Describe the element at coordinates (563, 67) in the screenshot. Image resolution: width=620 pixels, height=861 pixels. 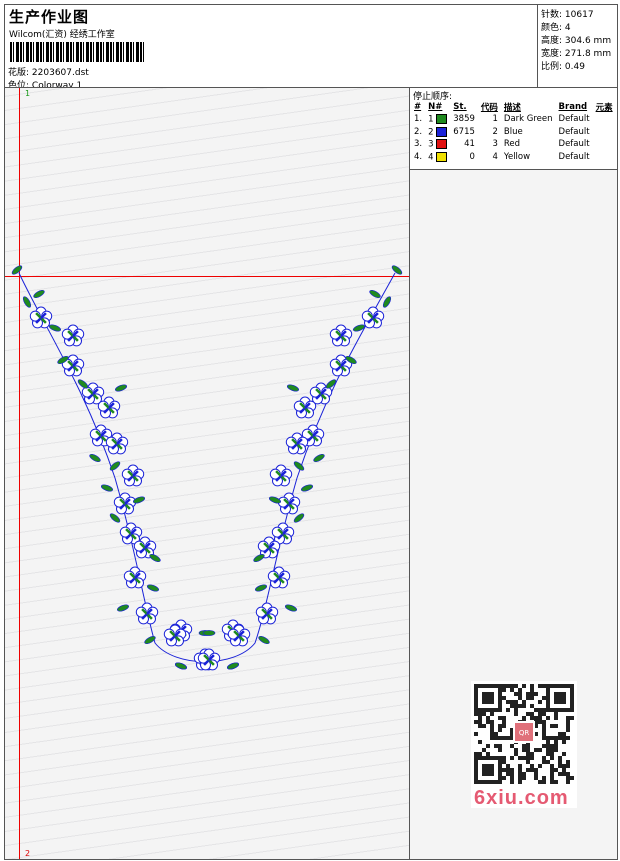
I see `stat-scale: 比例: 0.49` at that location.